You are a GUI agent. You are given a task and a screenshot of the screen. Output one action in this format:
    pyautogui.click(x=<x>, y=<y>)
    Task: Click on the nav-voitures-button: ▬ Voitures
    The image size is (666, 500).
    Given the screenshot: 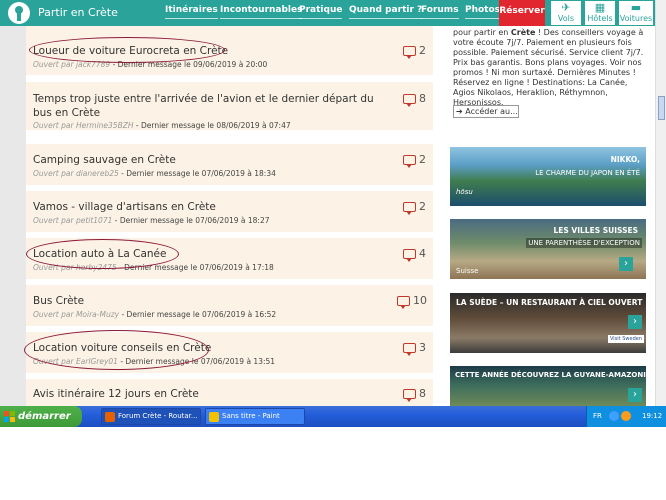 What is the action you would take?
    pyautogui.click(x=636, y=13)
    